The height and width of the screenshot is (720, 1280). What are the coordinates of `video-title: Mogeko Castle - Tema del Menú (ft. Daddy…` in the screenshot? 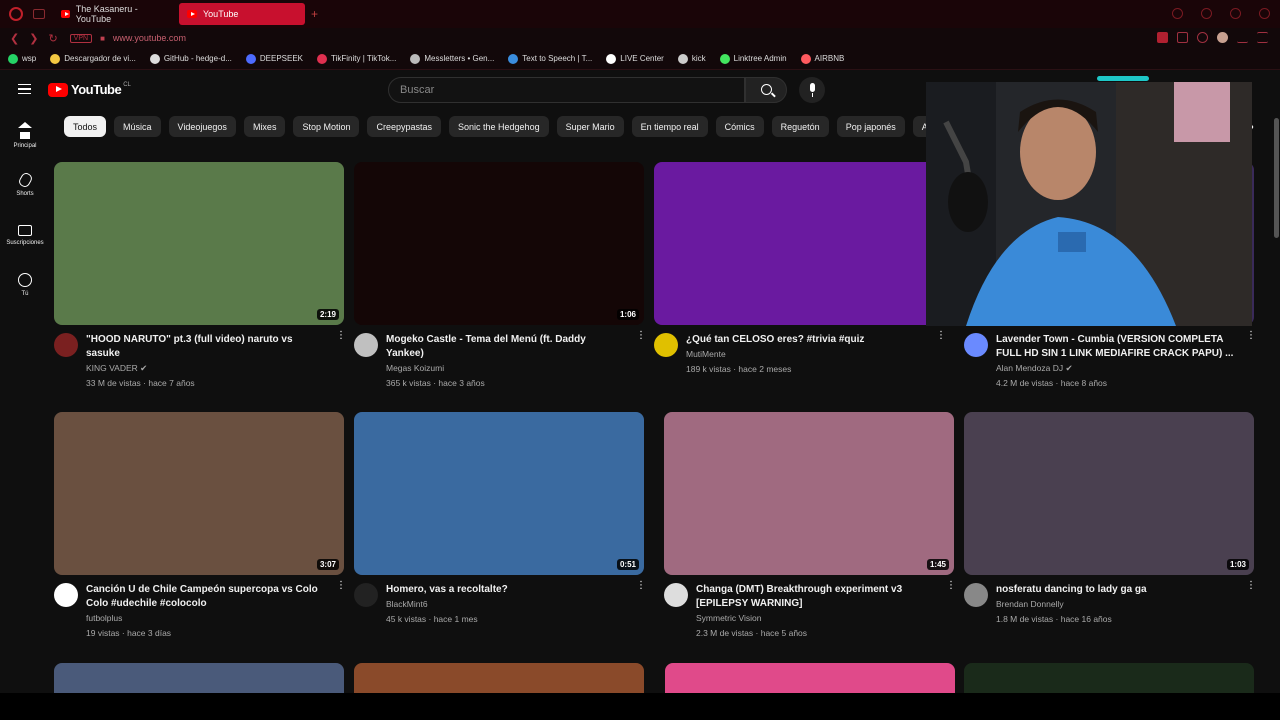 It's located at (506, 347).